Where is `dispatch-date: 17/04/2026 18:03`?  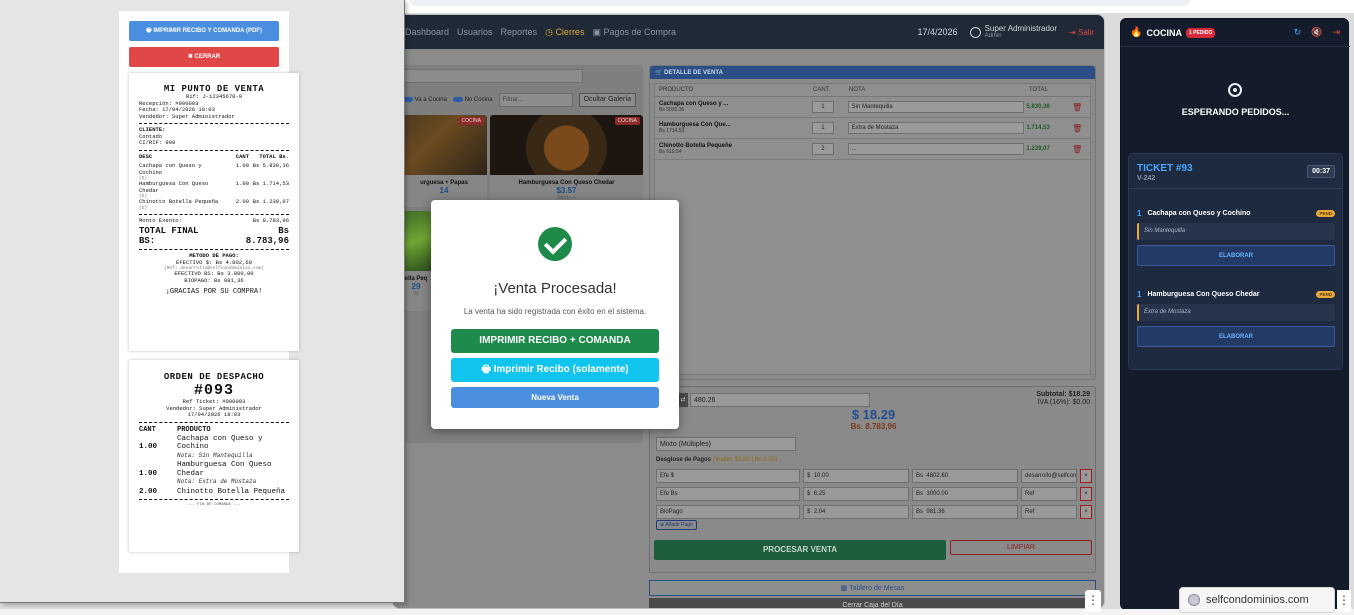
dispatch-date: 17/04/2026 18:03 is located at coordinates (214, 414).